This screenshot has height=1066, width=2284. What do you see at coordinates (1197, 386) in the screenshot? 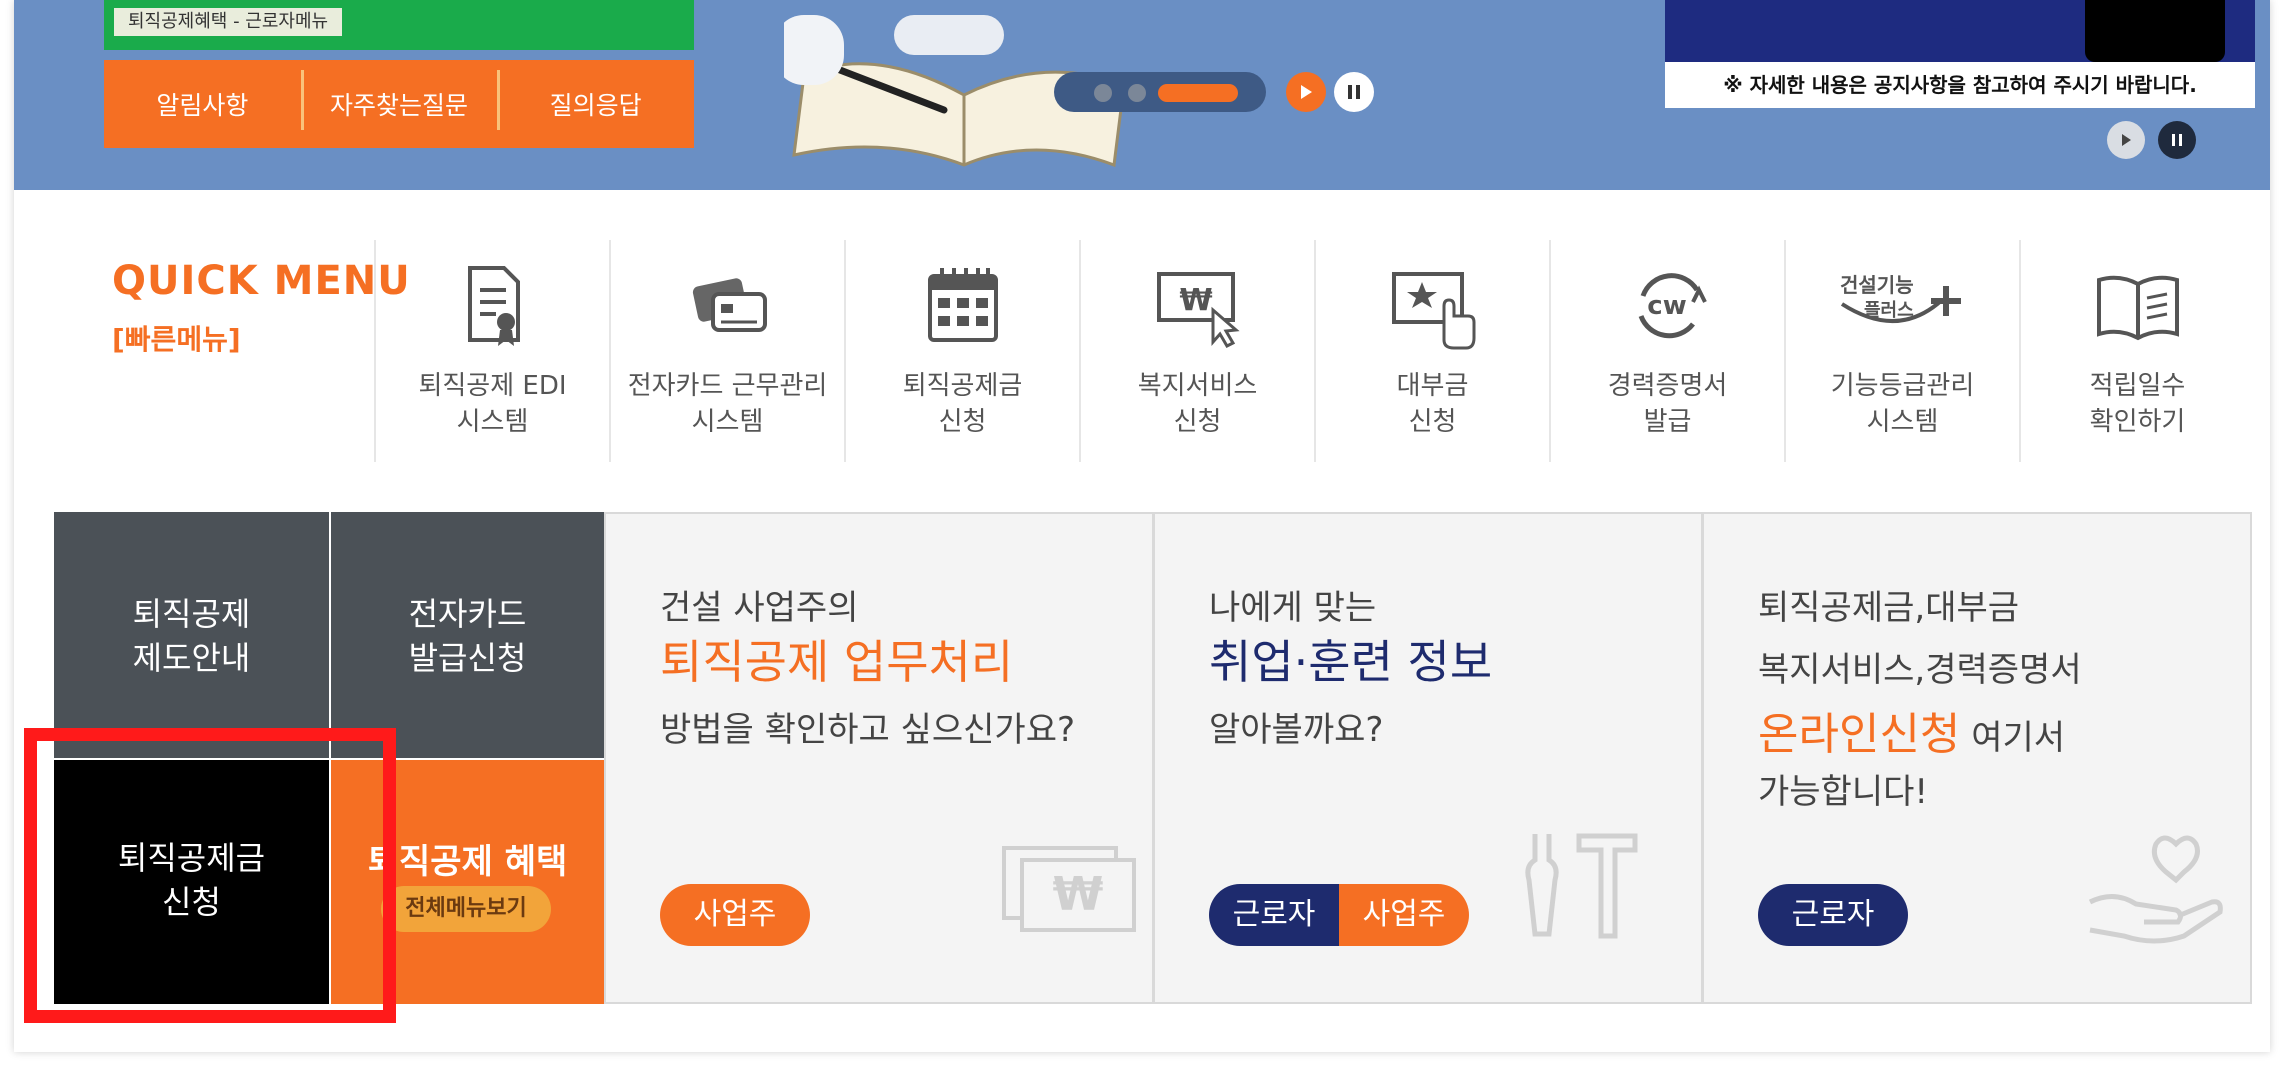
I see `quick-item-label: 복지서비스` at bounding box center [1197, 386].